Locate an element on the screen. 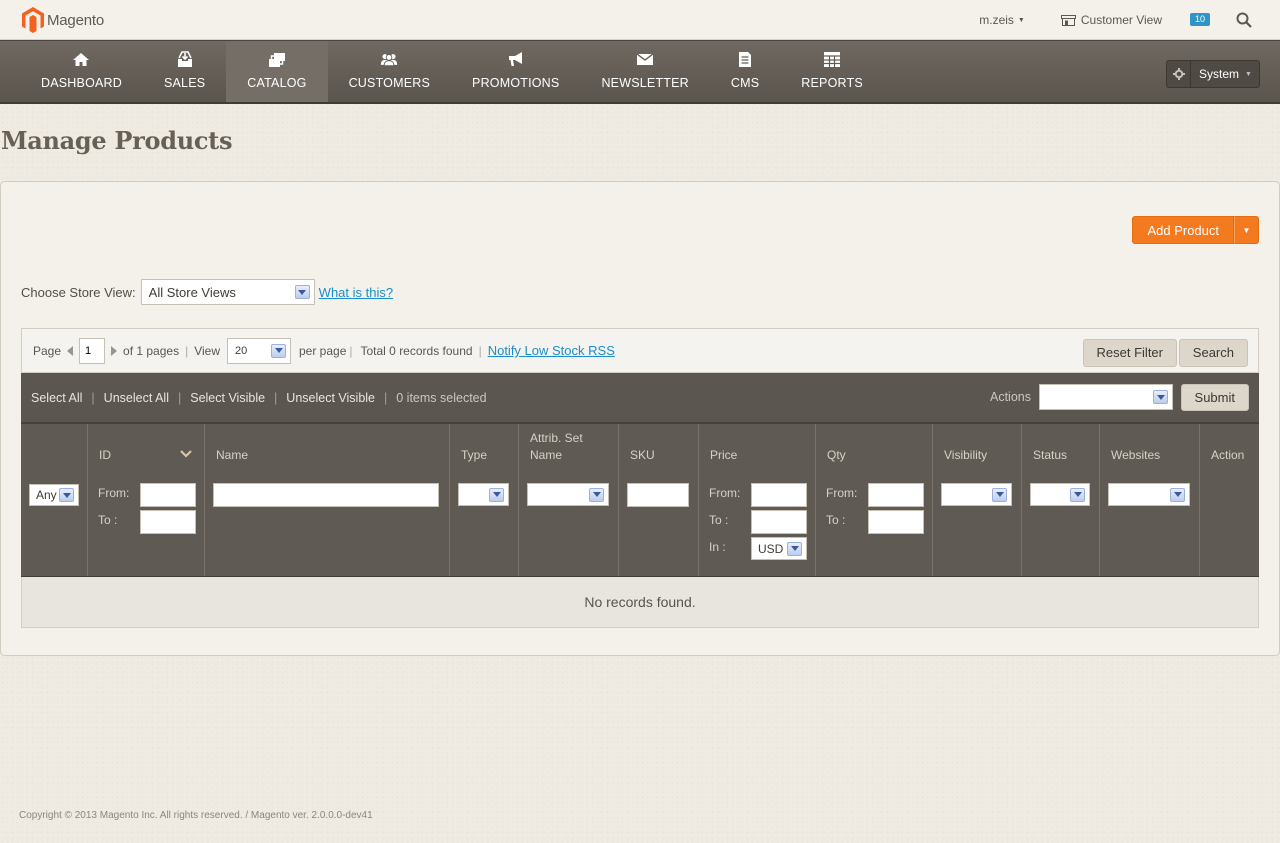  column-massaction: Any is located at coordinates (54, 500).